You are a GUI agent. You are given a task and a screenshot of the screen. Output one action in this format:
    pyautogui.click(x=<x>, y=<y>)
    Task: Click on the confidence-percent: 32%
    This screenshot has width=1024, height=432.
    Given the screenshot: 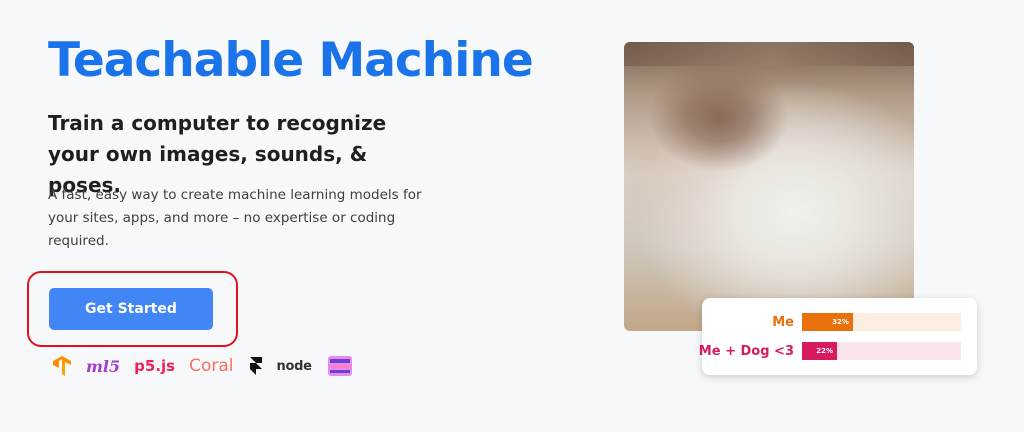 What is the action you would take?
    pyautogui.click(x=840, y=322)
    